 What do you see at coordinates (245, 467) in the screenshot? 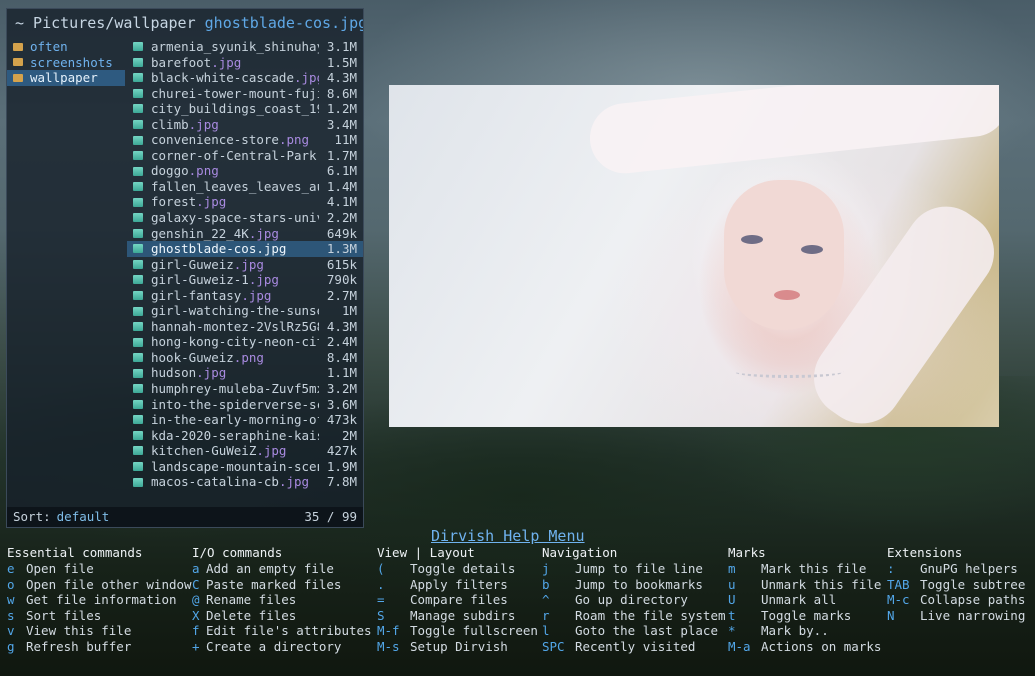
I see `file-row: landscape-mountain-scenery 1.9M` at bounding box center [245, 467].